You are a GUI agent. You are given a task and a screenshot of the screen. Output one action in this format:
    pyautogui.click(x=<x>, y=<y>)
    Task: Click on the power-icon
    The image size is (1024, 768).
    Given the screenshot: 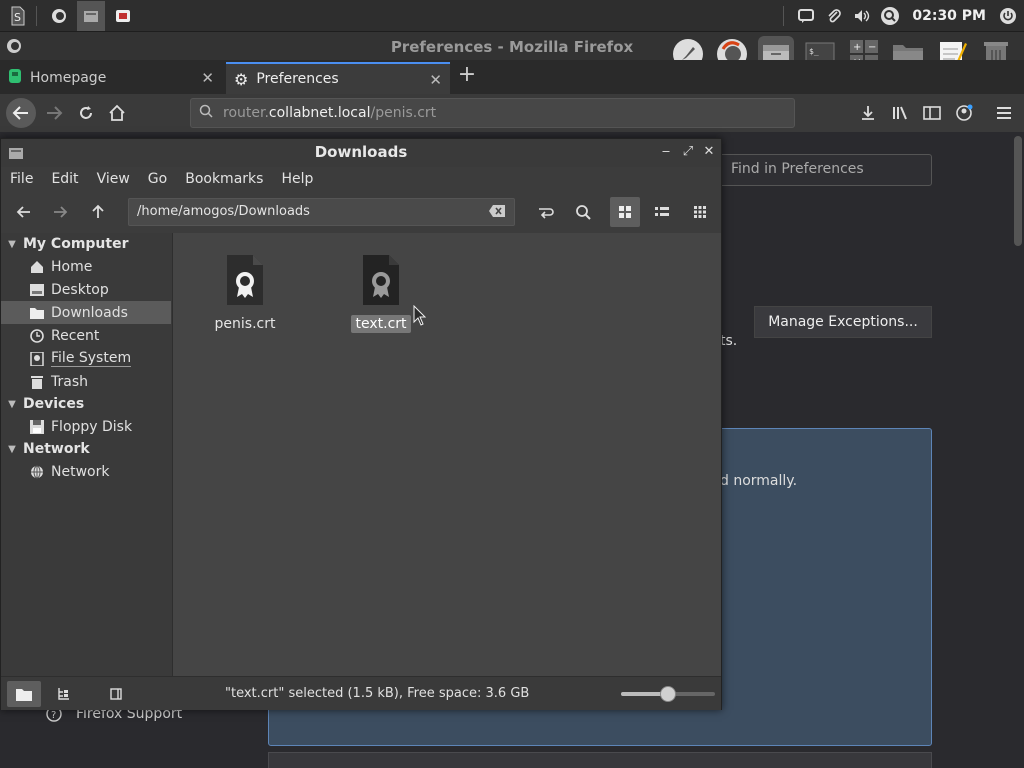 What is the action you would take?
    pyautogui.click(x=1008, y=16)
    